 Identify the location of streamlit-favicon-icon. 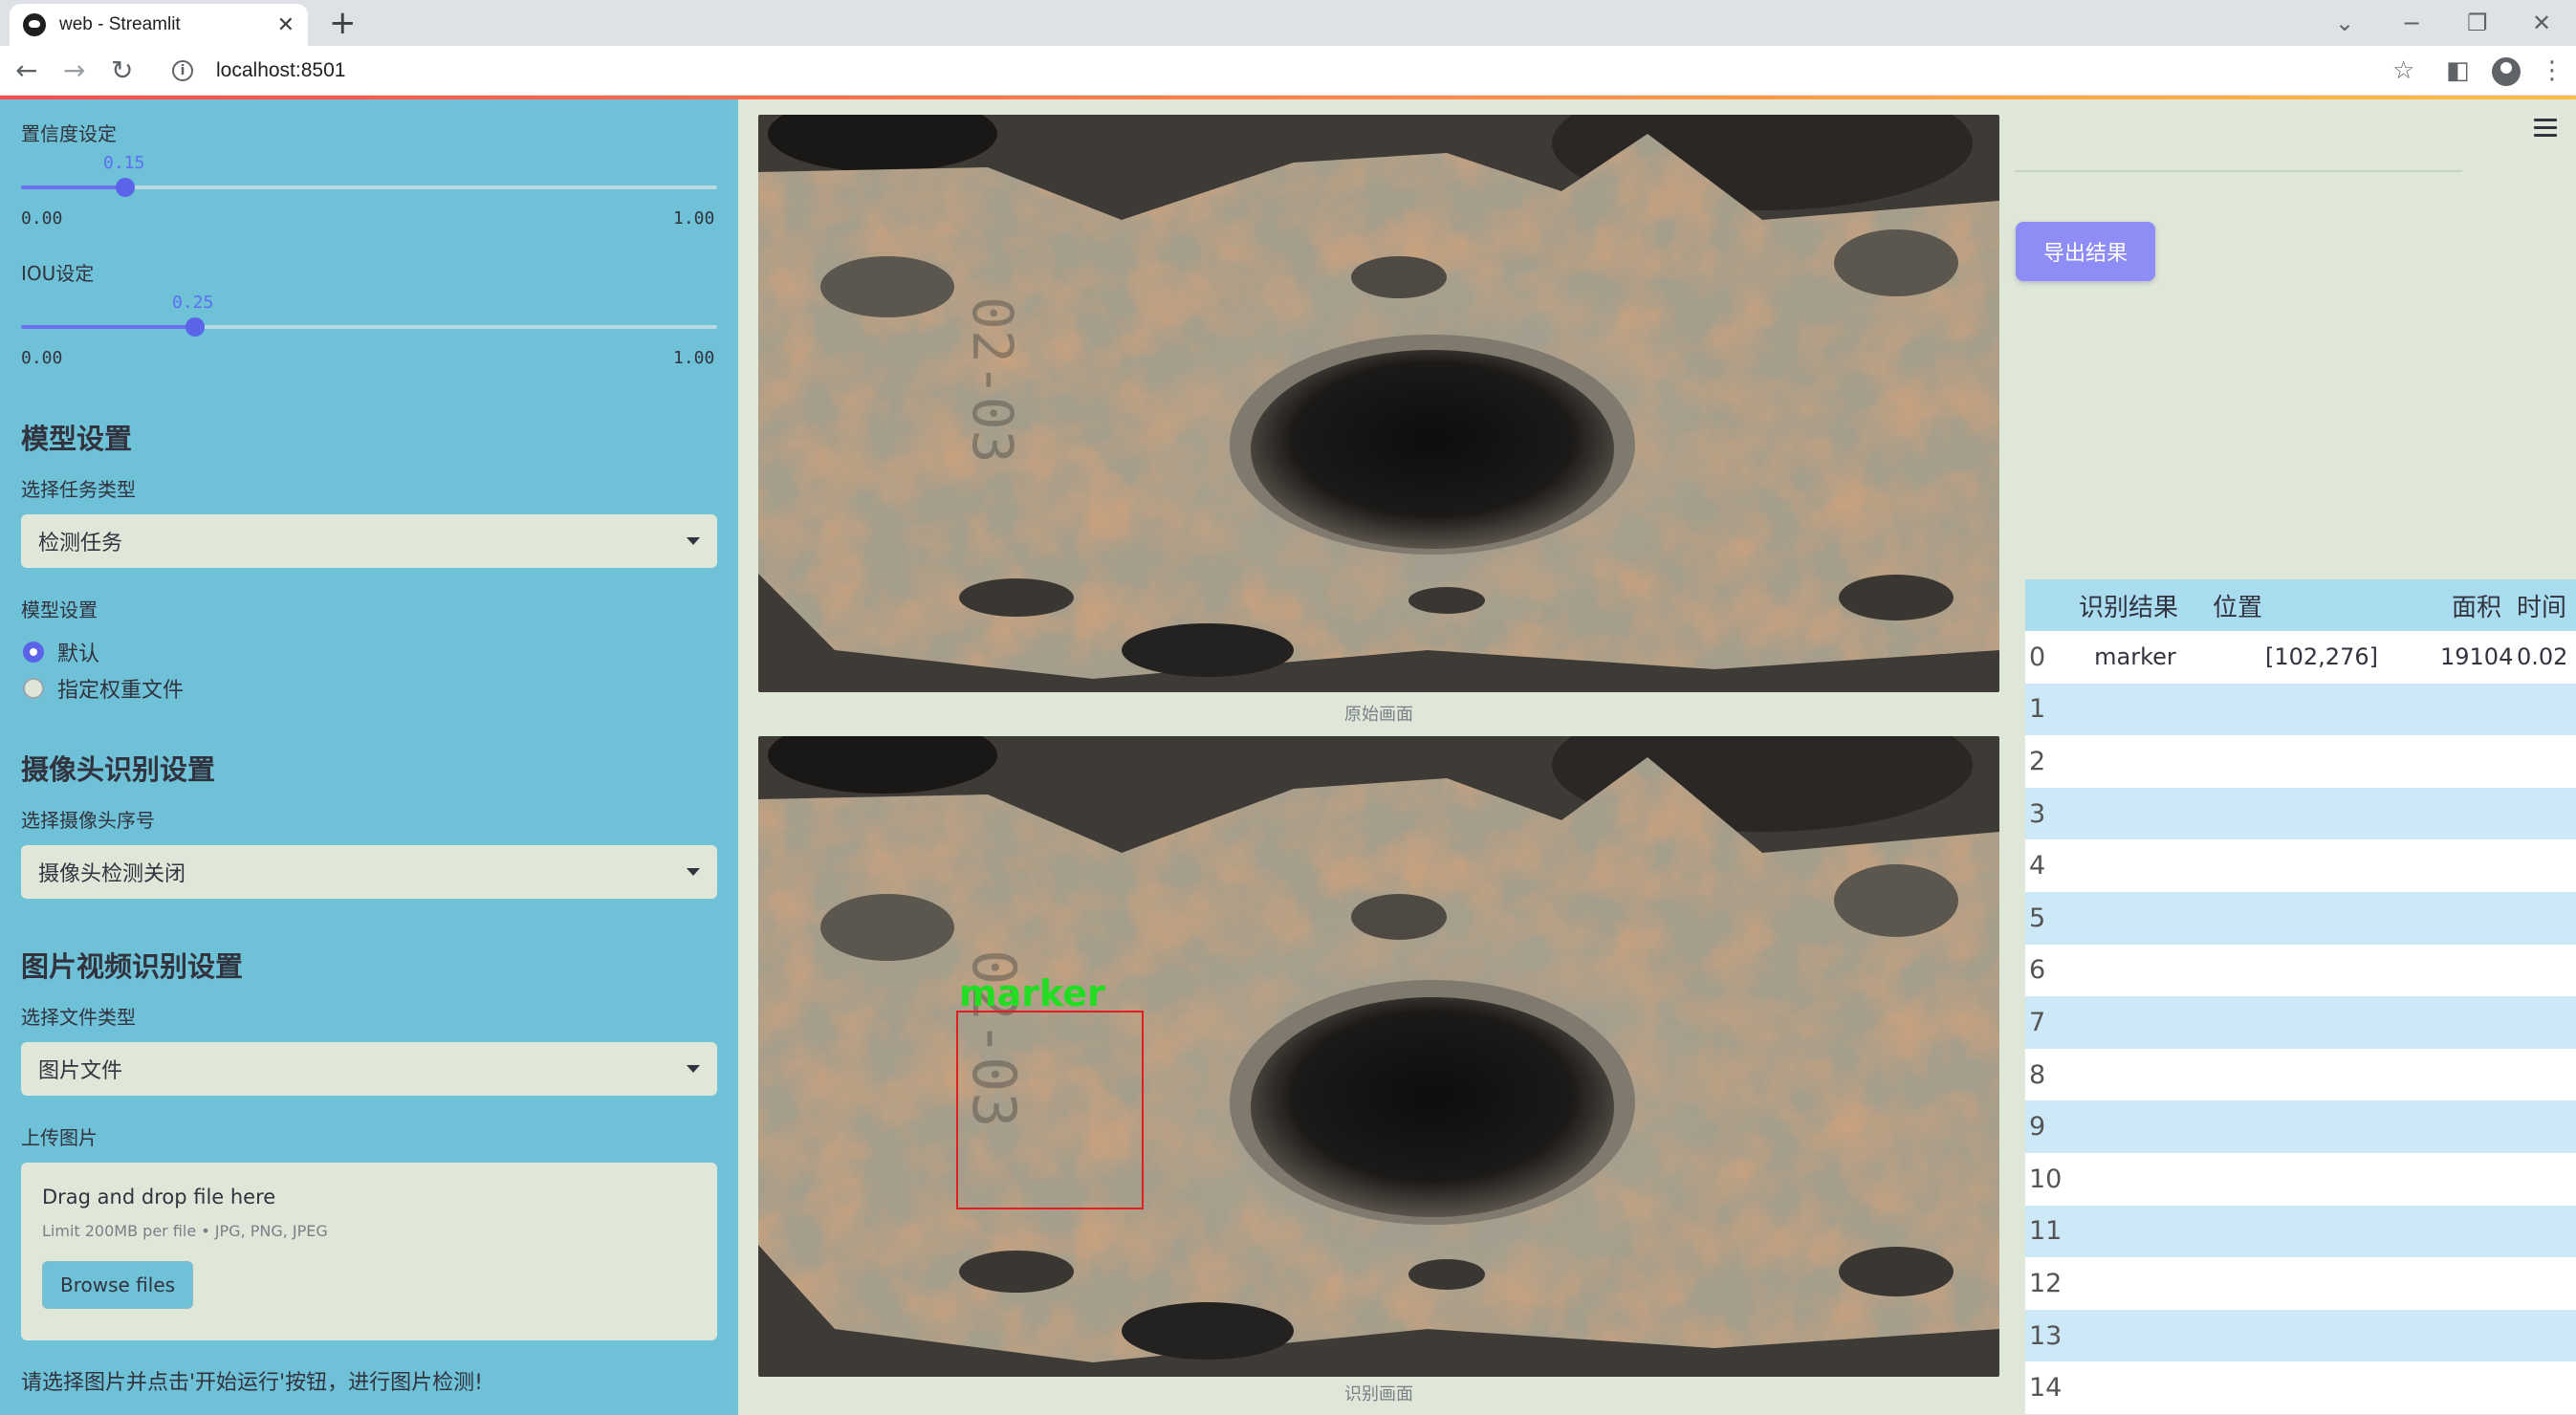
(34, 24).